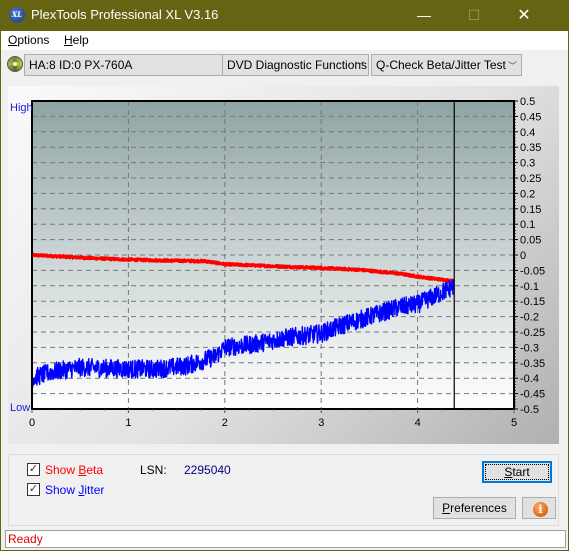 The image size is (569, 551). I want to click on y-tick-label: -0.1, so click(529, 287).